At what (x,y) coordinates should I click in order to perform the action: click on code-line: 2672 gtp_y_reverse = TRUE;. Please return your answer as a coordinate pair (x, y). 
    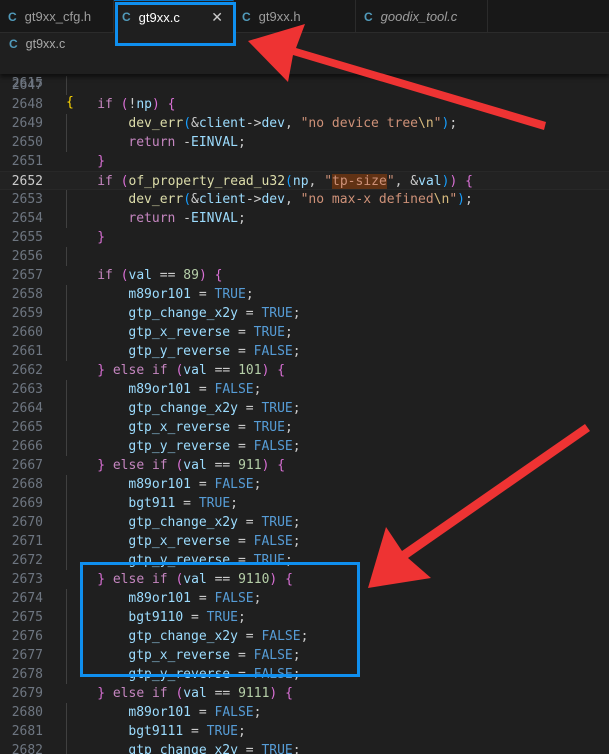
    Looking at the image, I should click on (304, 560).